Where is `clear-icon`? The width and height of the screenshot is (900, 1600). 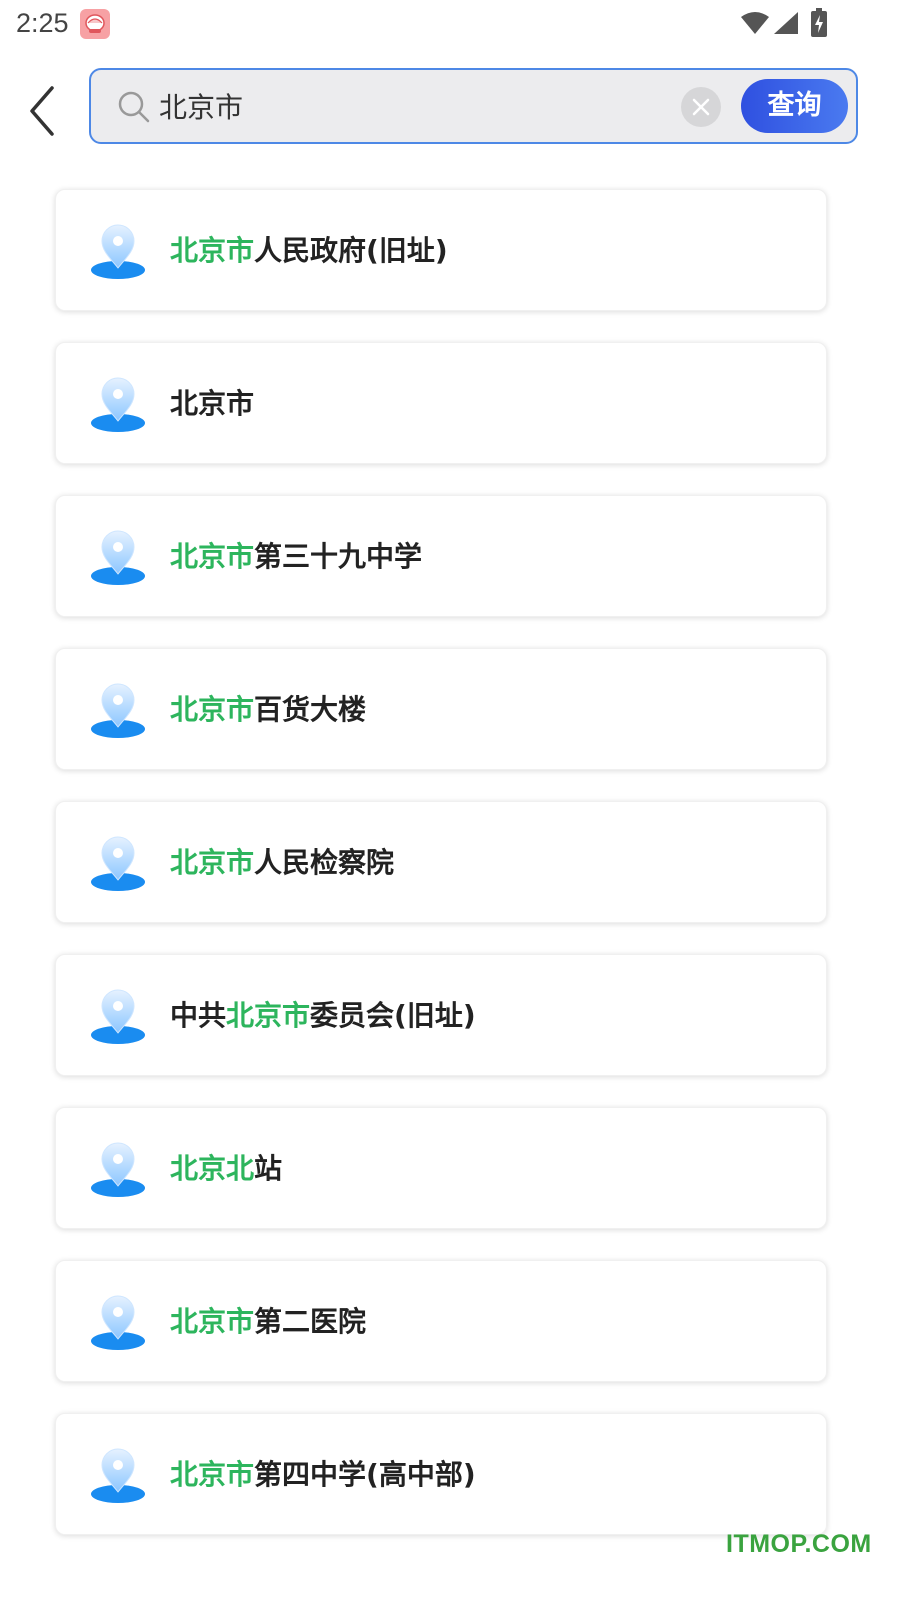 clear-icon is located at coordinates (701, 107).